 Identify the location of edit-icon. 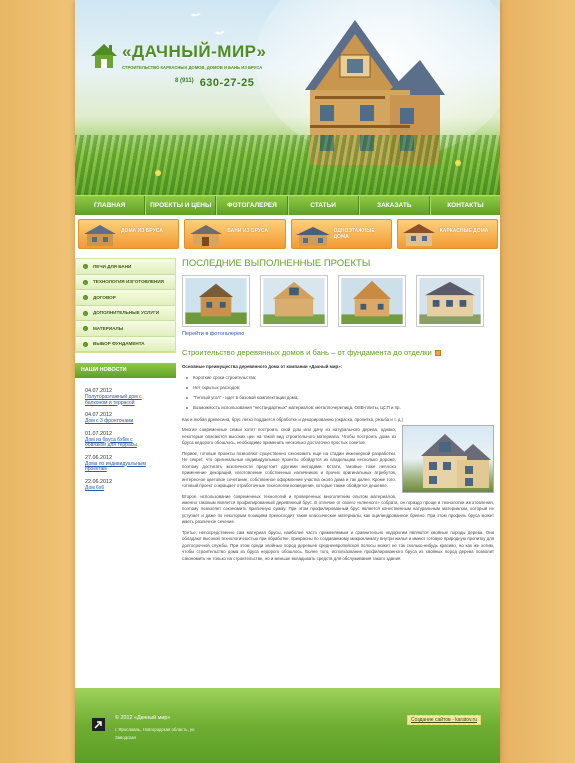
(437, 353).